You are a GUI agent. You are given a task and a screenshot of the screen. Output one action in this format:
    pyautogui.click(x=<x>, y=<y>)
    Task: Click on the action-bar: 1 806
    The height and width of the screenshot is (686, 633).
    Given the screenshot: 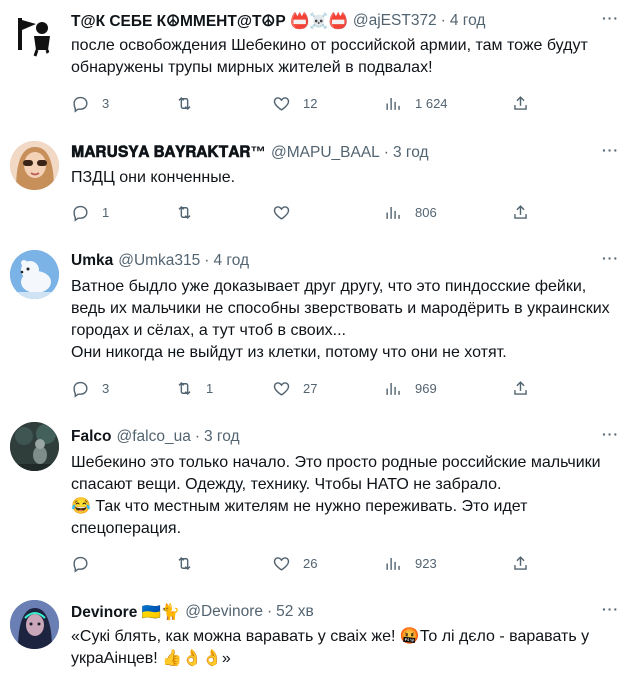 What is the action you would take?
    pyautogui.click(x=306, y=212)
    